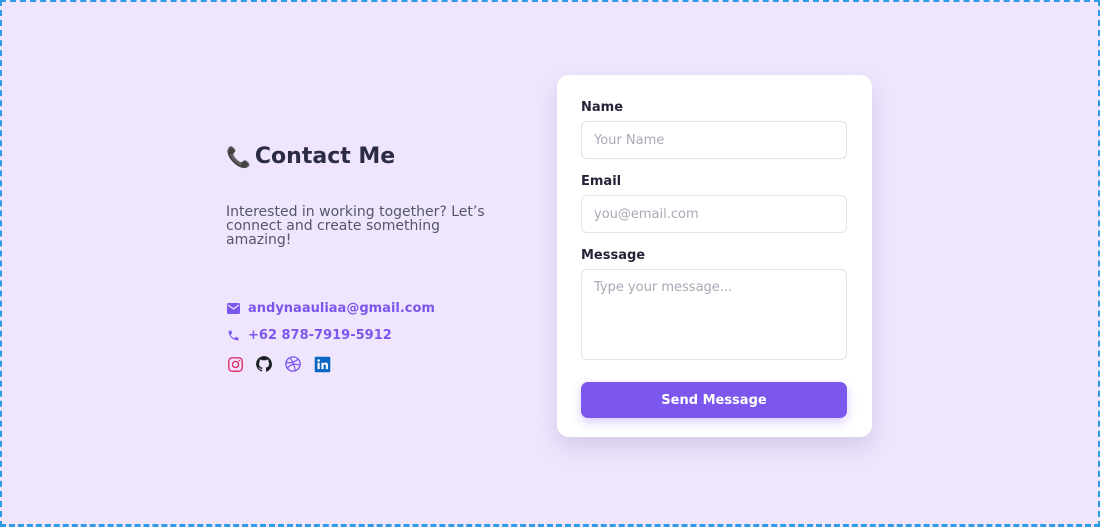  Describe the element at coordinates (233, 309) in the screenshot. I see `envelope-icon` at that location.